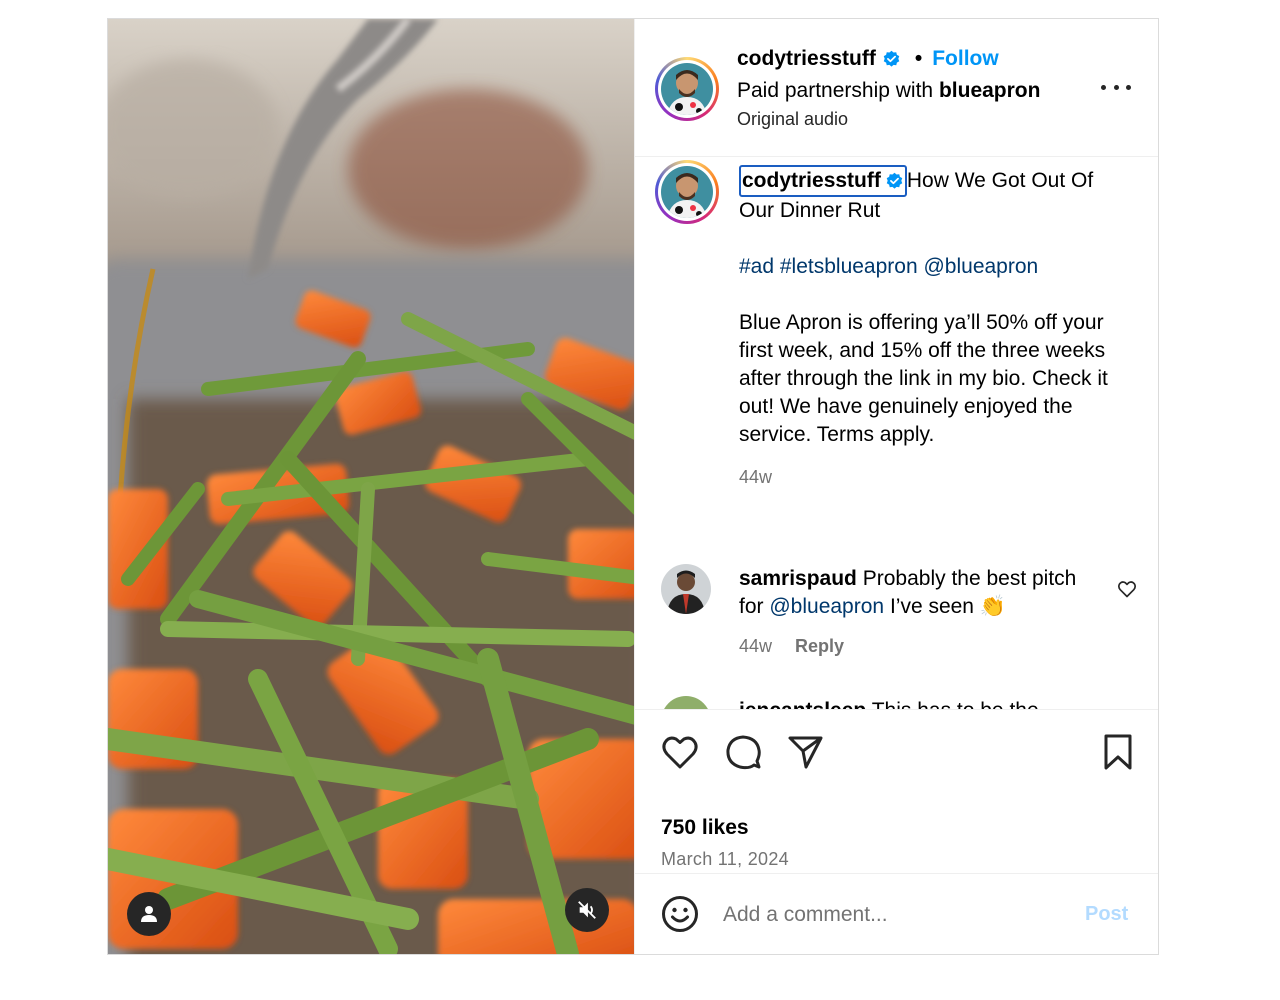 This screenshot has width=1280, height=1000. I want to click on comment-timestamp: 44w, so click(755, 646).